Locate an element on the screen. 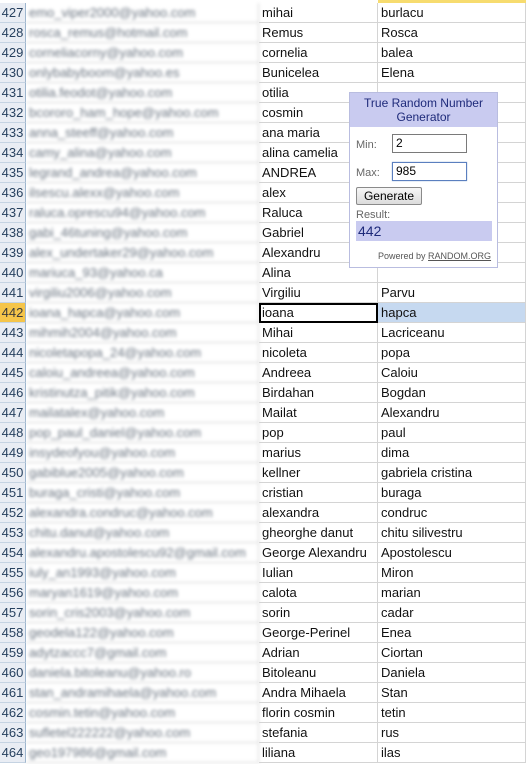  email-cell: gabiblue2005@yahoo.com is located at coordinates (142, 473).